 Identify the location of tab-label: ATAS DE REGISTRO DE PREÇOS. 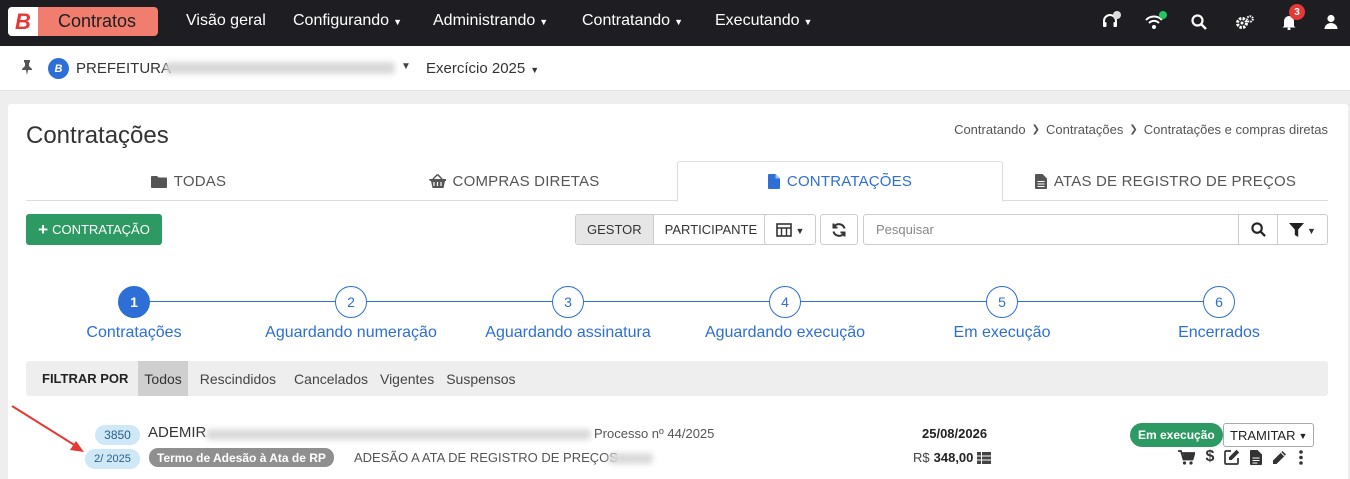
(1175, 181).